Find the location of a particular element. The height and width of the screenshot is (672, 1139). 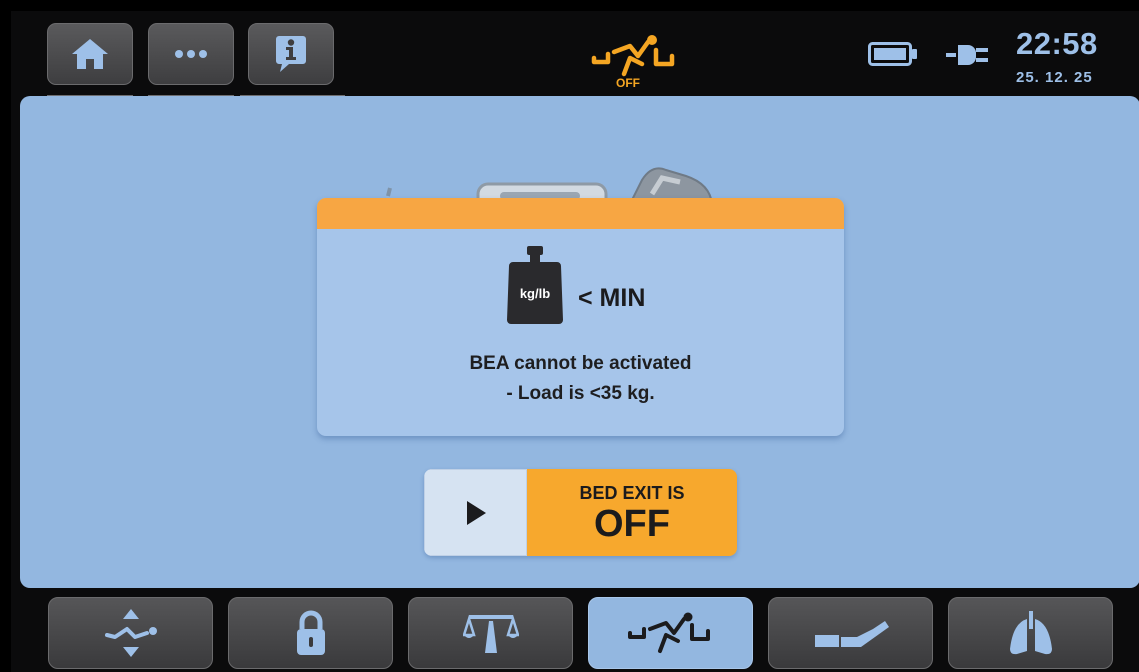

clock-time: 22:58 is located at coordinates (1057, 43).